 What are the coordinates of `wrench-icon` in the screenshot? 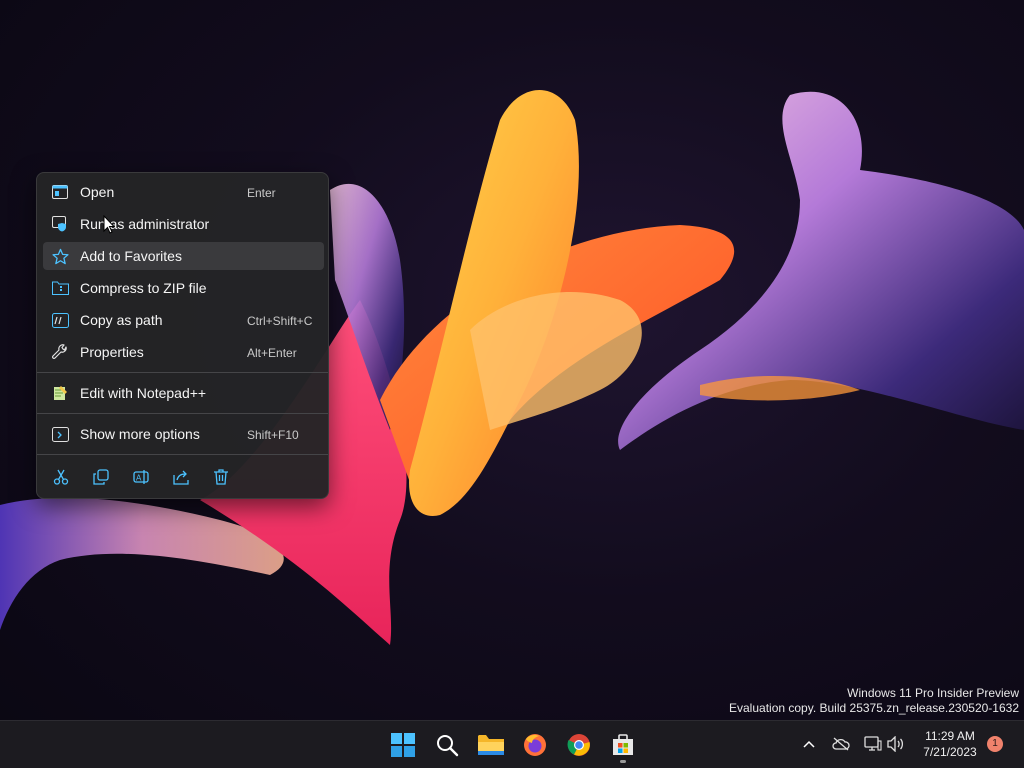 It's located at (60, 352).